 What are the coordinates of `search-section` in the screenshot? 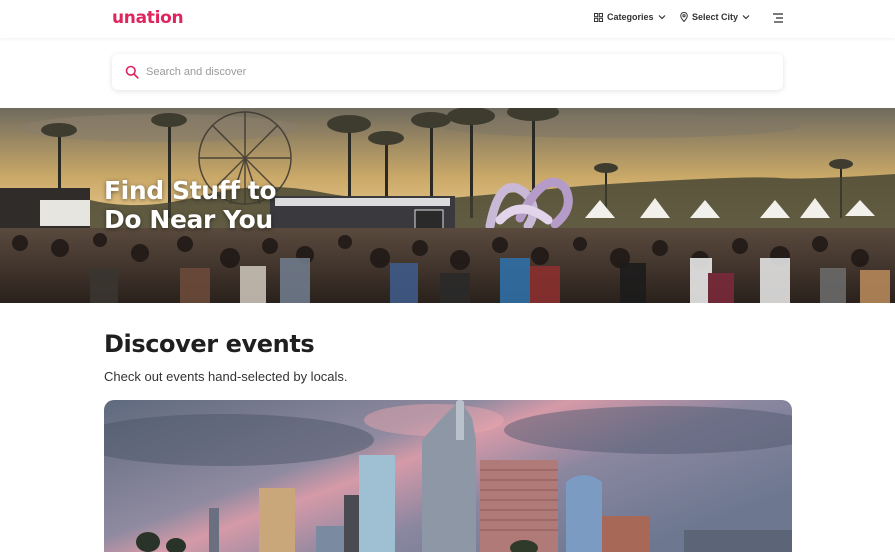 It's located at (447, 73).